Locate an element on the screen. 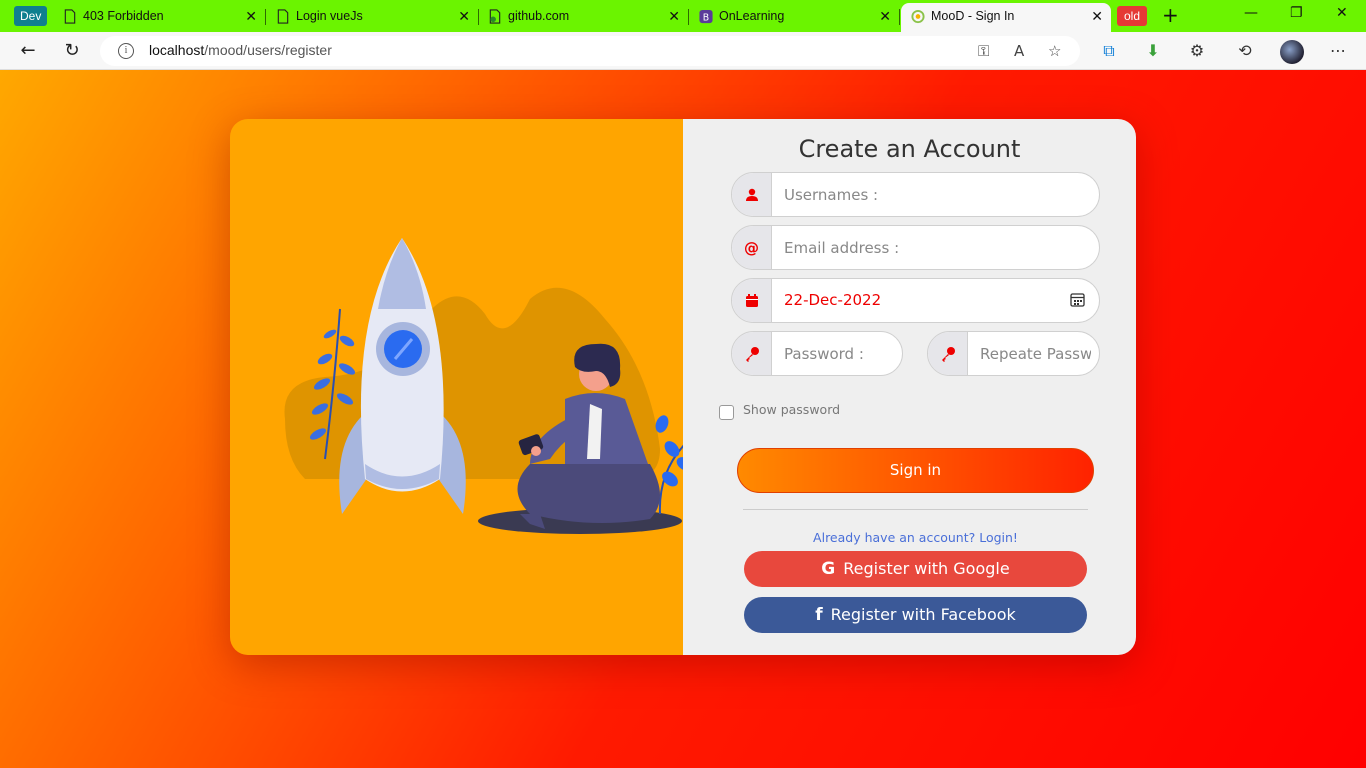 This screenshot has height=768, width=1366. old-workspace-badge: old is located at coordinates (1132, 16).